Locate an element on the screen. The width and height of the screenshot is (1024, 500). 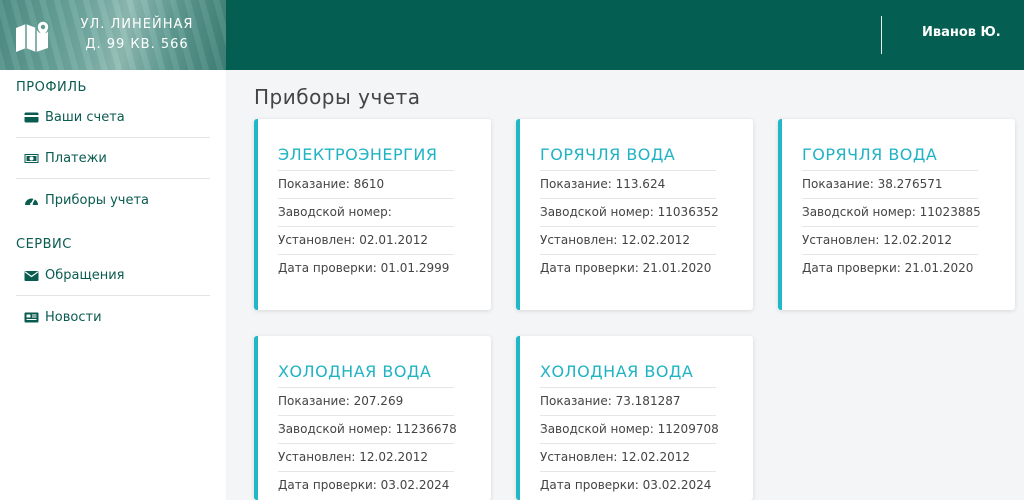
meter-serial: Заводской номер: 11036352 is located at coordinates (629, 212).